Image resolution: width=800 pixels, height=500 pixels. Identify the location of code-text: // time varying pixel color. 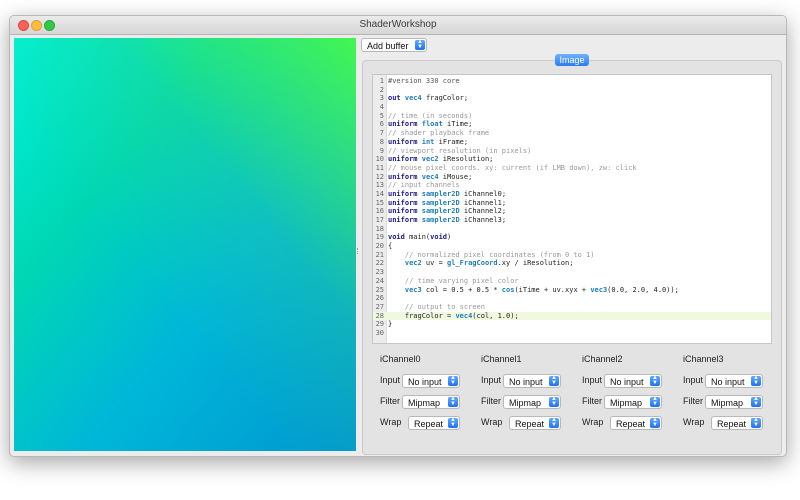
(461, 280).